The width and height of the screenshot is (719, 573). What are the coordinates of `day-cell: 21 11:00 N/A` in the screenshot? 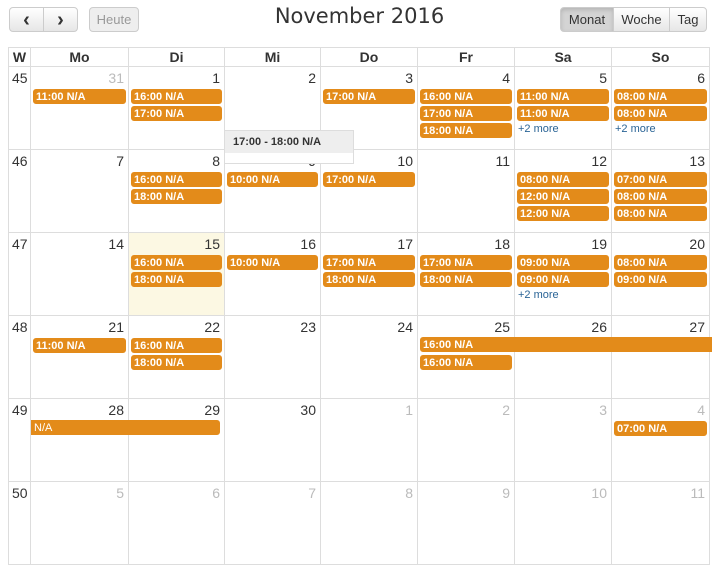 It's located at (79, 357).